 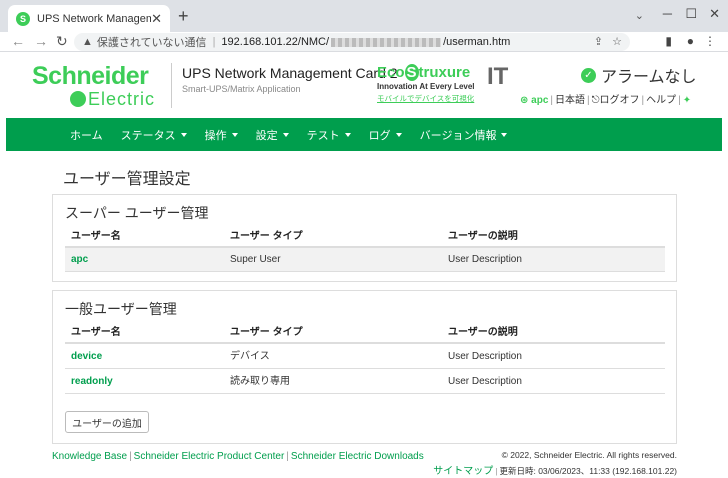 I want to click on logoff-link: ログオフ, so click(x=620, y=100).